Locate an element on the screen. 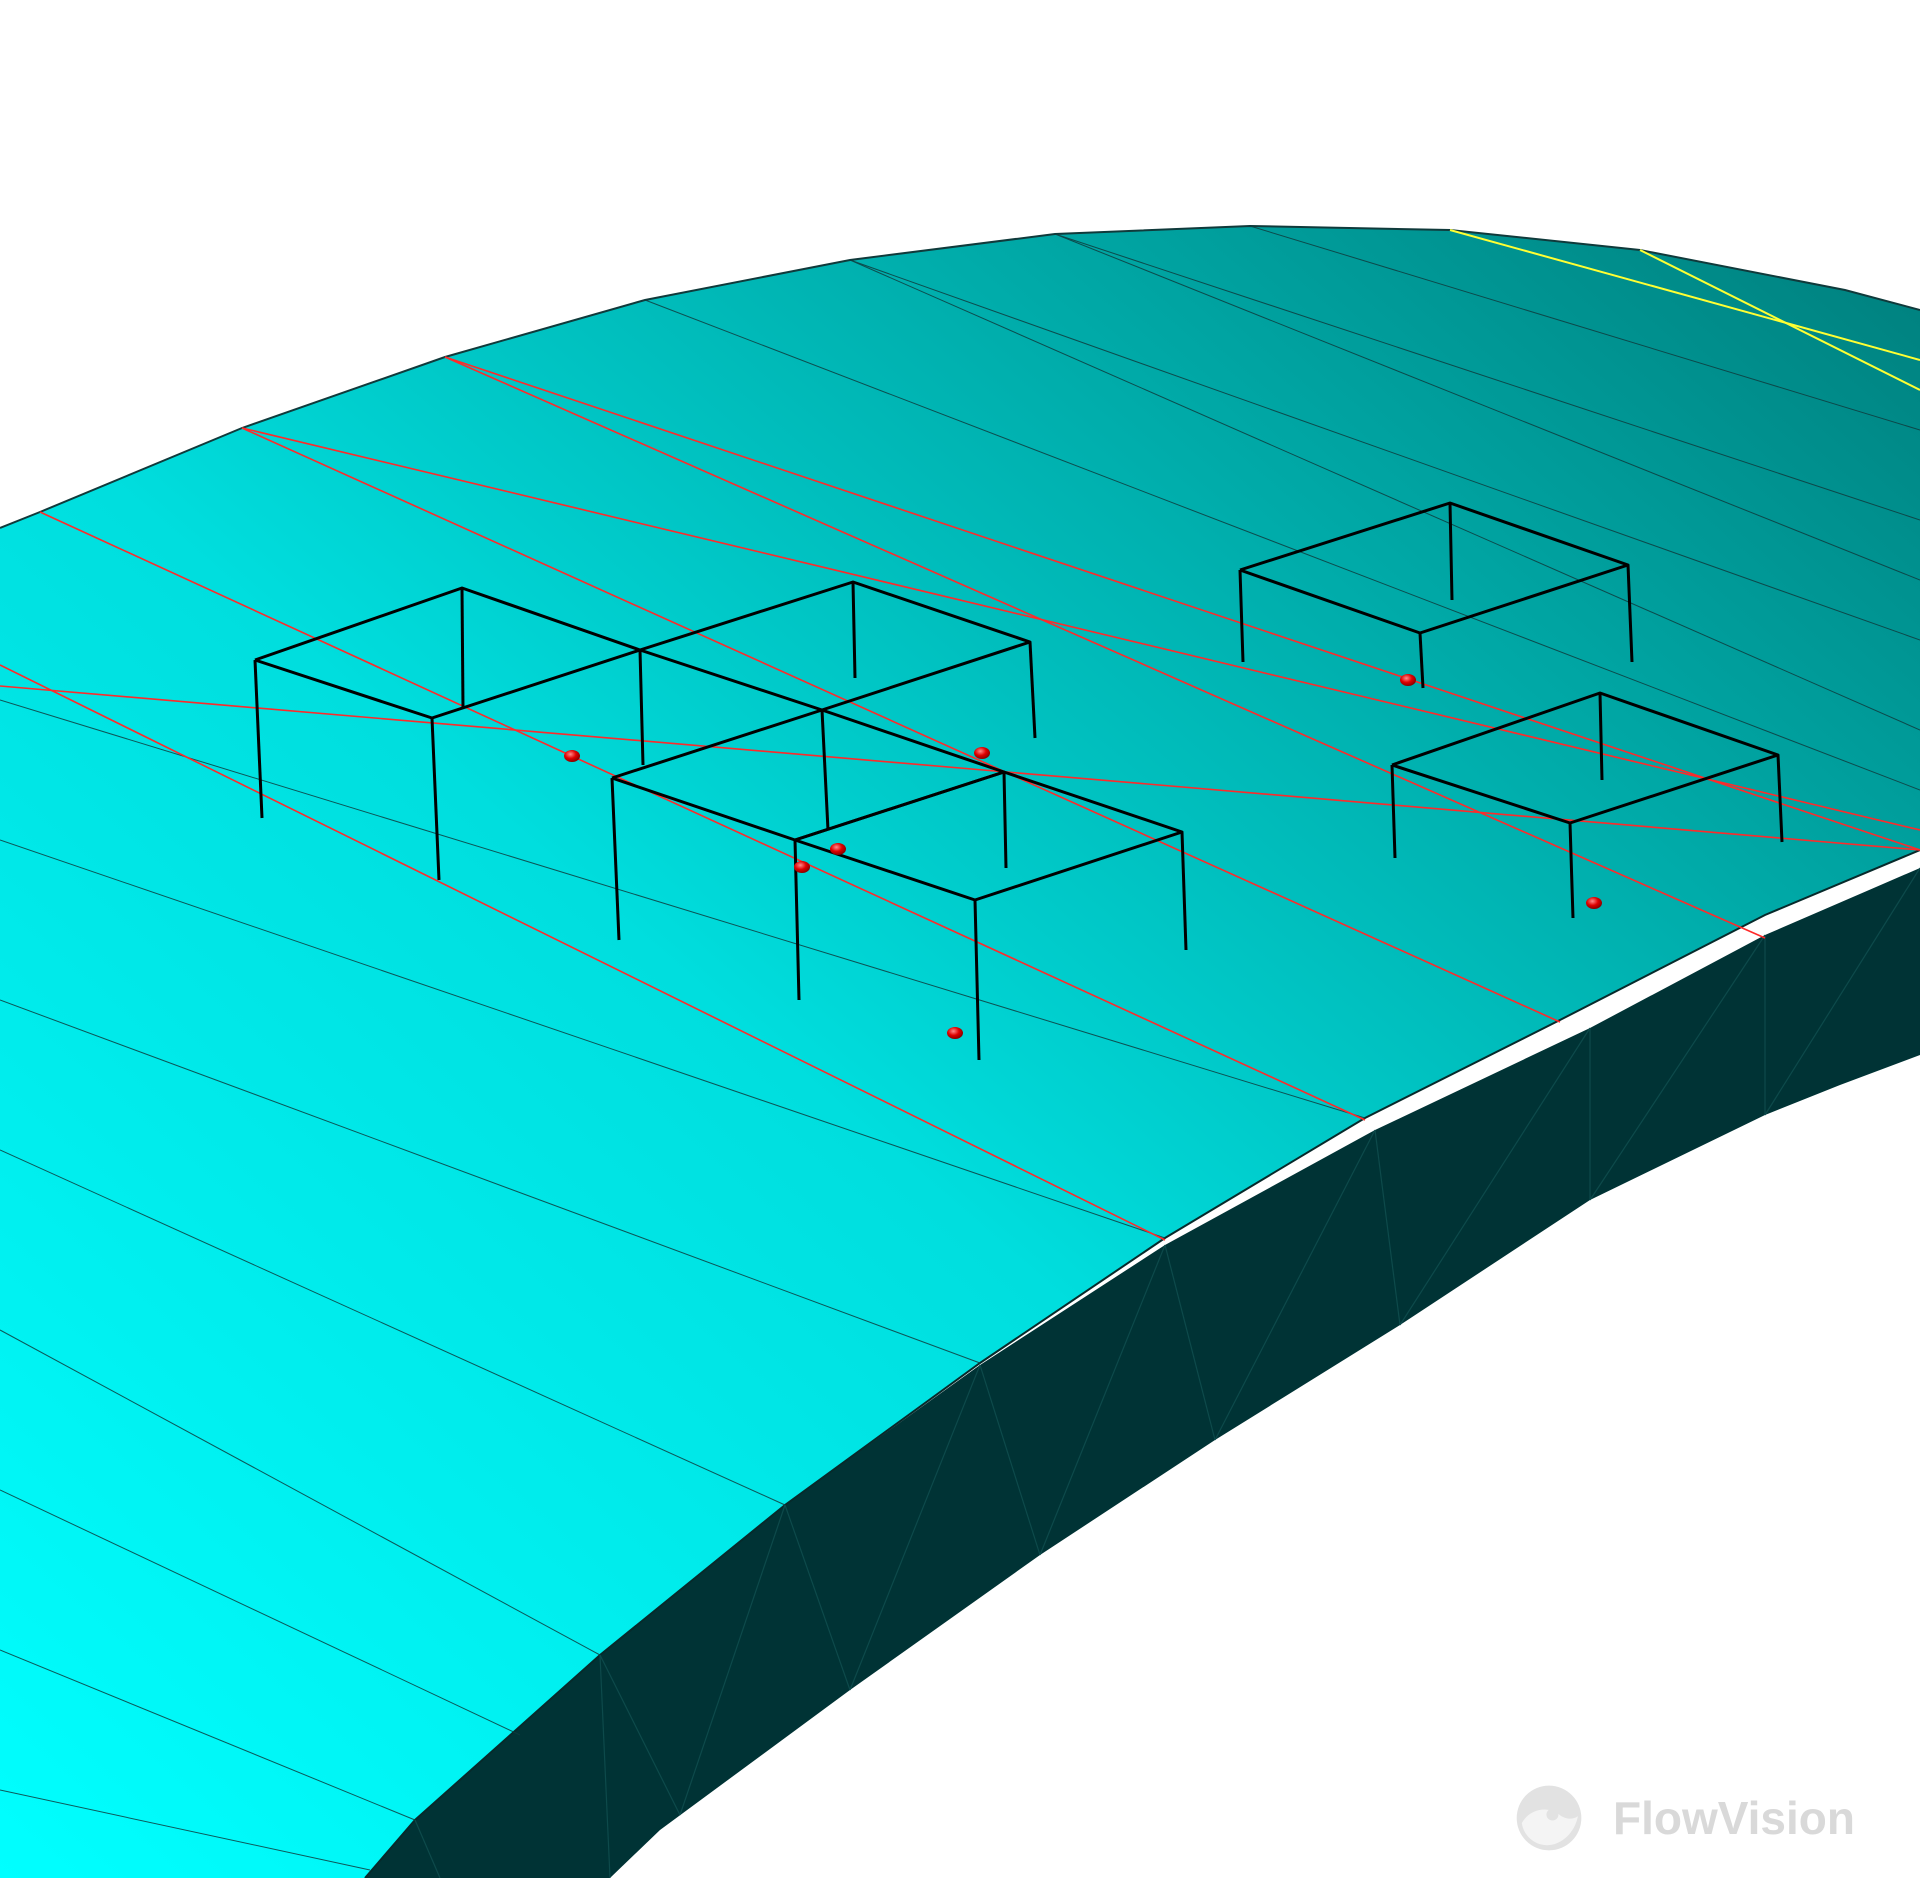 The image size is (1920, 1878). watermark-text: FlowVision is located at coordinates (1734, 1818).